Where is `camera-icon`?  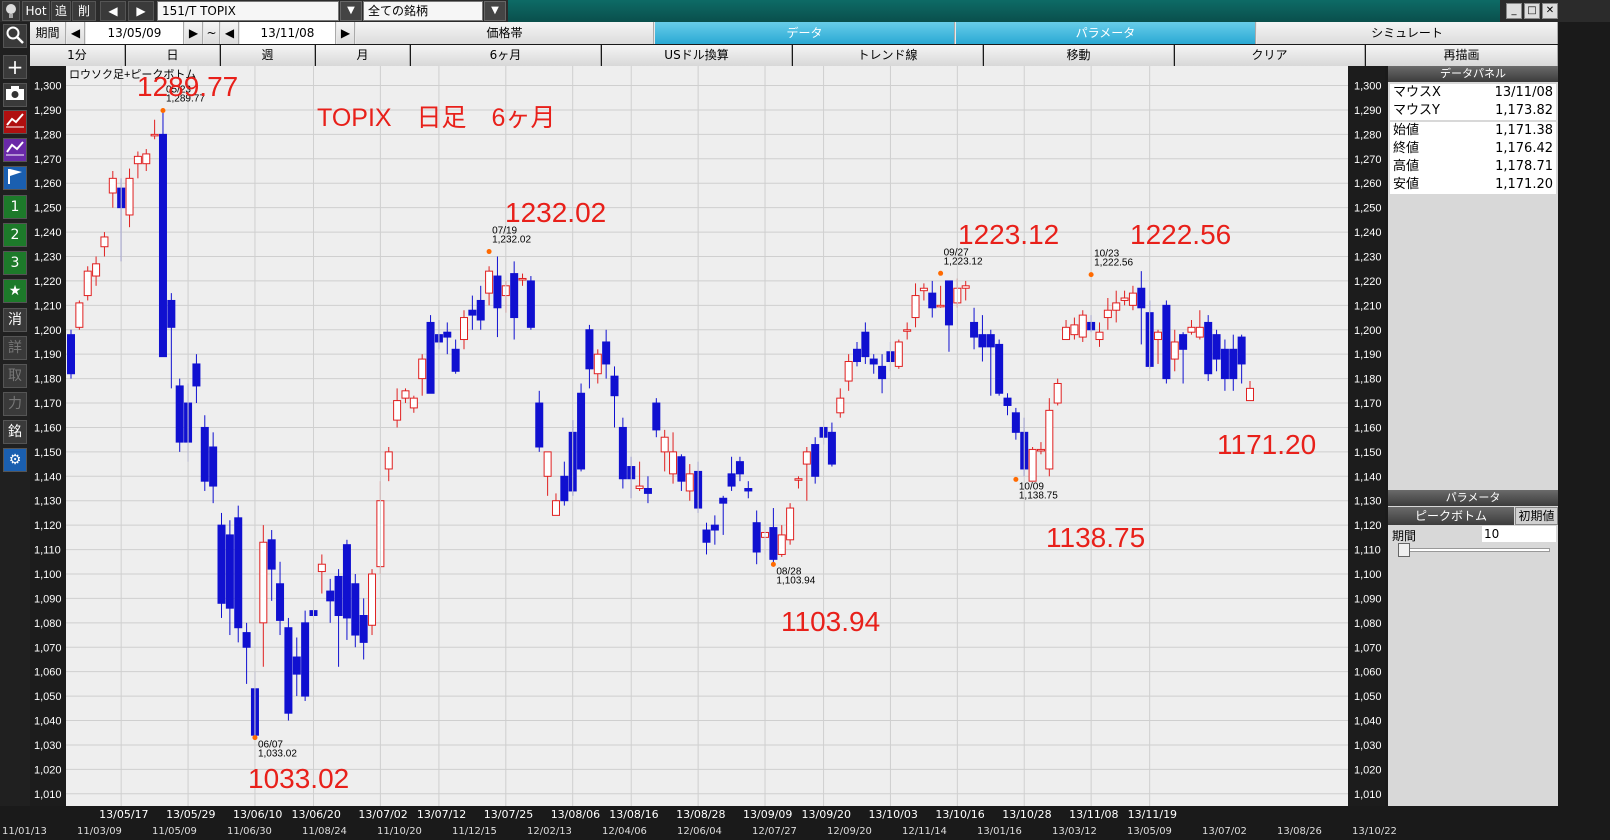 camera-icon is located at coordinates (15, 95).